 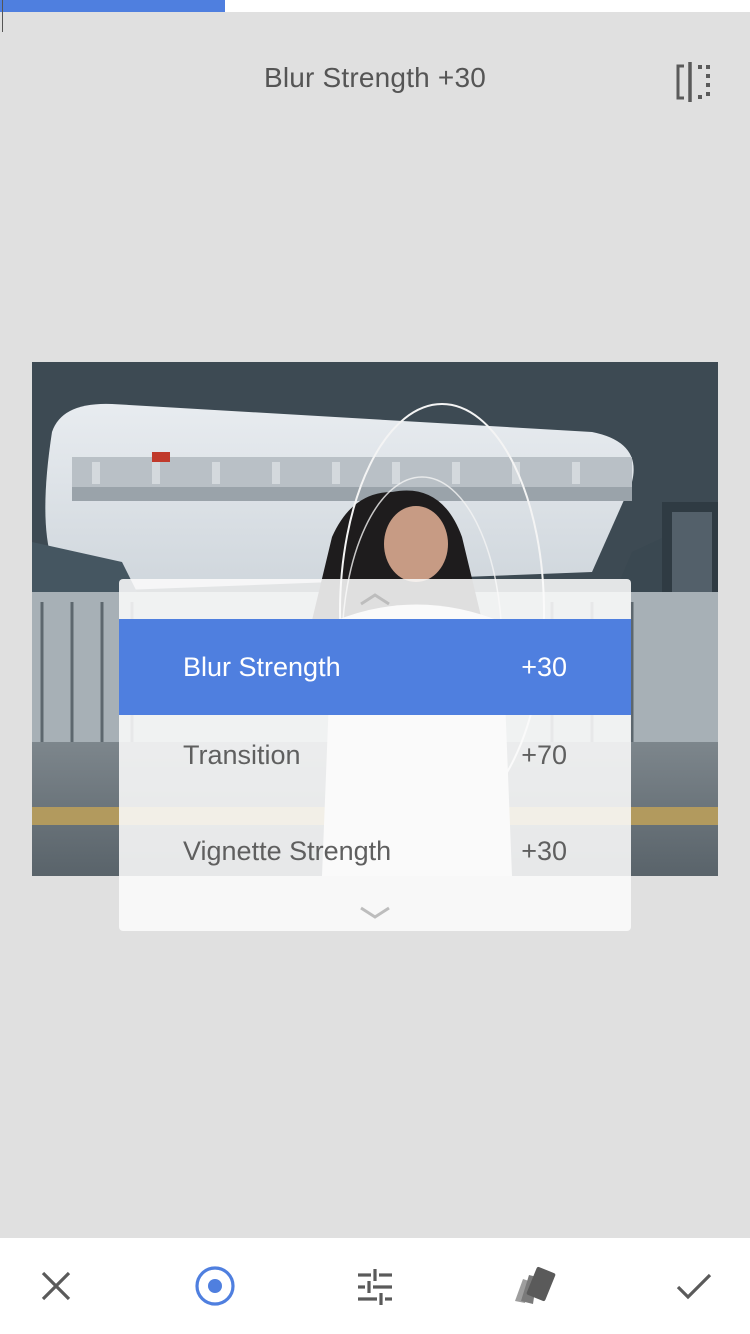 I want to click on param-label: Vignette Strength, so click(x=287, y=850).